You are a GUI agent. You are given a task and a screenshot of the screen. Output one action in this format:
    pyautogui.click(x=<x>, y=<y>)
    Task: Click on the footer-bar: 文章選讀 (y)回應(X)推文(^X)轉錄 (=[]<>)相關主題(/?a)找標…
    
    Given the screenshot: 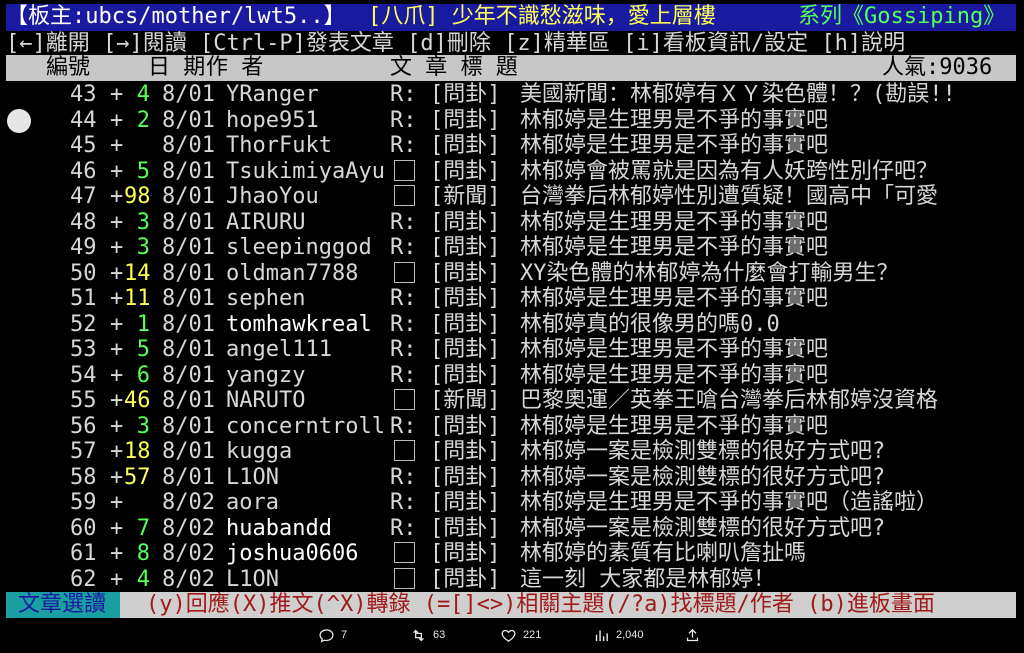 What is the action you would take?
    pyautogui.click(x=511, y=605)
    